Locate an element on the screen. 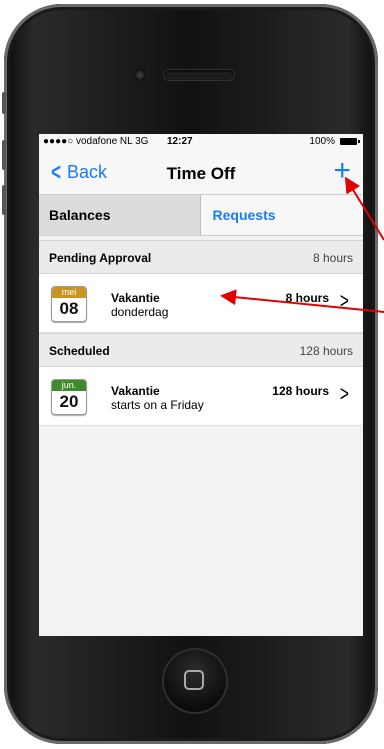 The width and height of the screenshot is (384, 749). request-subtitle: donderdag is located at coordinates (140, 312).